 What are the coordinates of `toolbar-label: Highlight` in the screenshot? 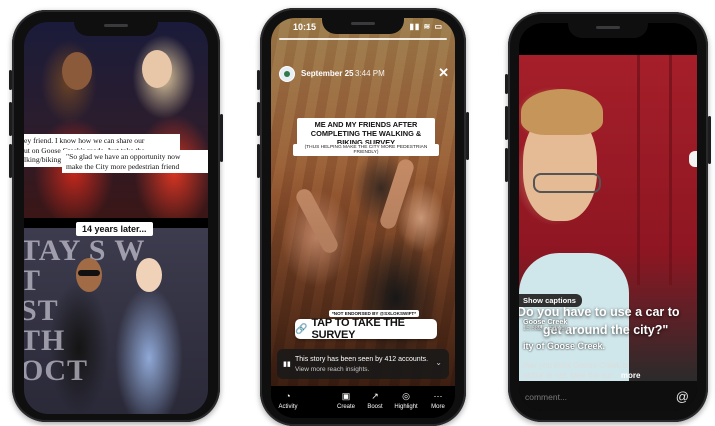 It's located at (406, 407).